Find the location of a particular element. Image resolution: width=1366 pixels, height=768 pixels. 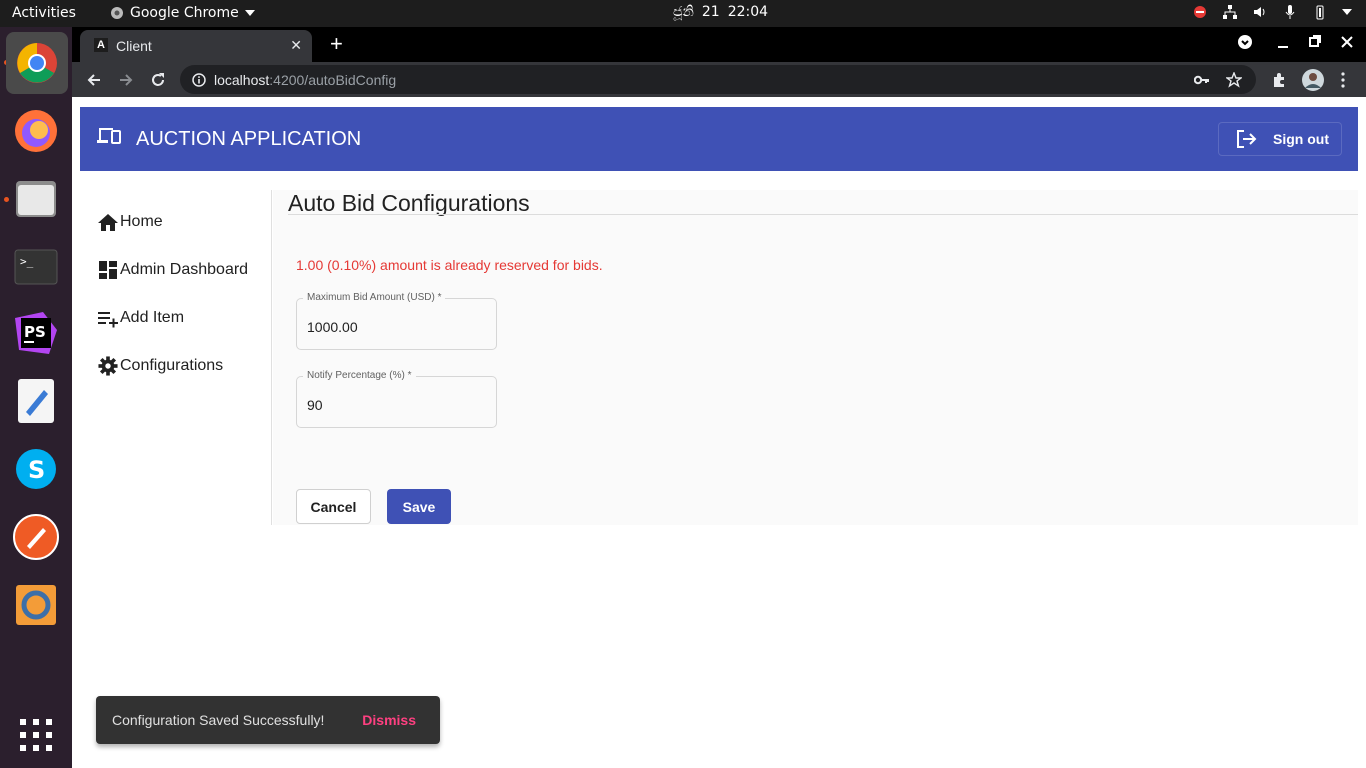

skype-icon: S is located at coordinates (36, 469).